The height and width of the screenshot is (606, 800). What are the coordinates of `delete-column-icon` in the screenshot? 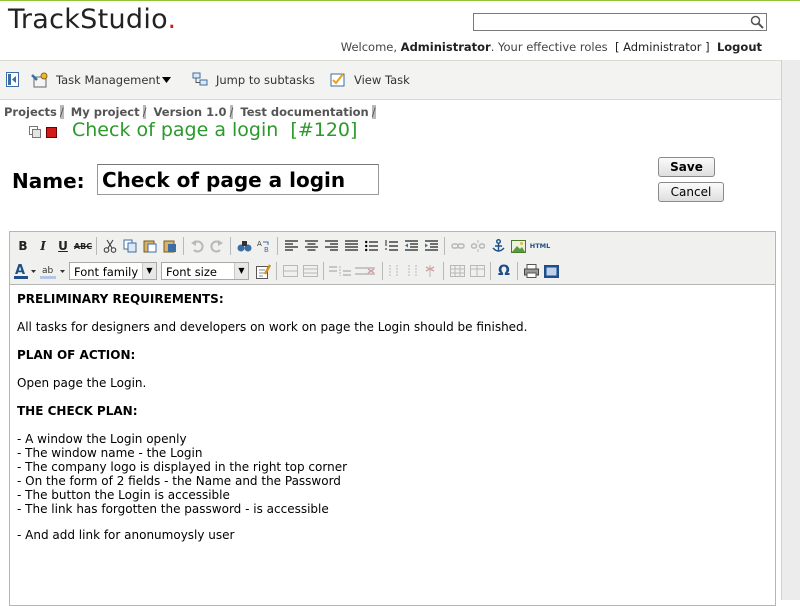 It's located at (430, 271).